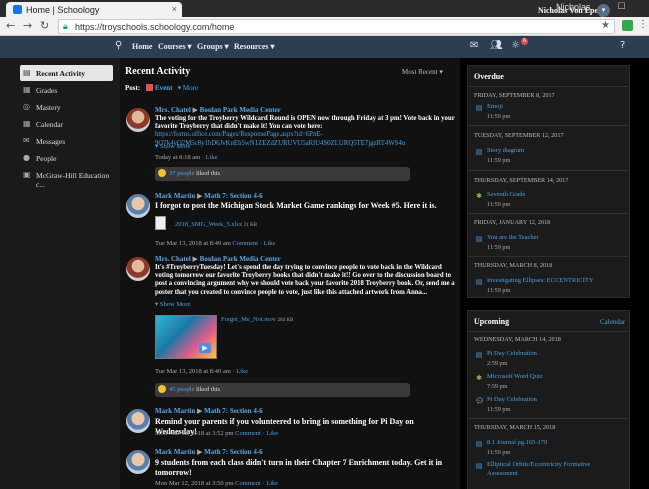 This screenshot has width=649, height=489. What do you see at coordinates (51, 141) in the screenshot?
I see `sidebar-item-label: Messages` at bounding box center [51, 141].